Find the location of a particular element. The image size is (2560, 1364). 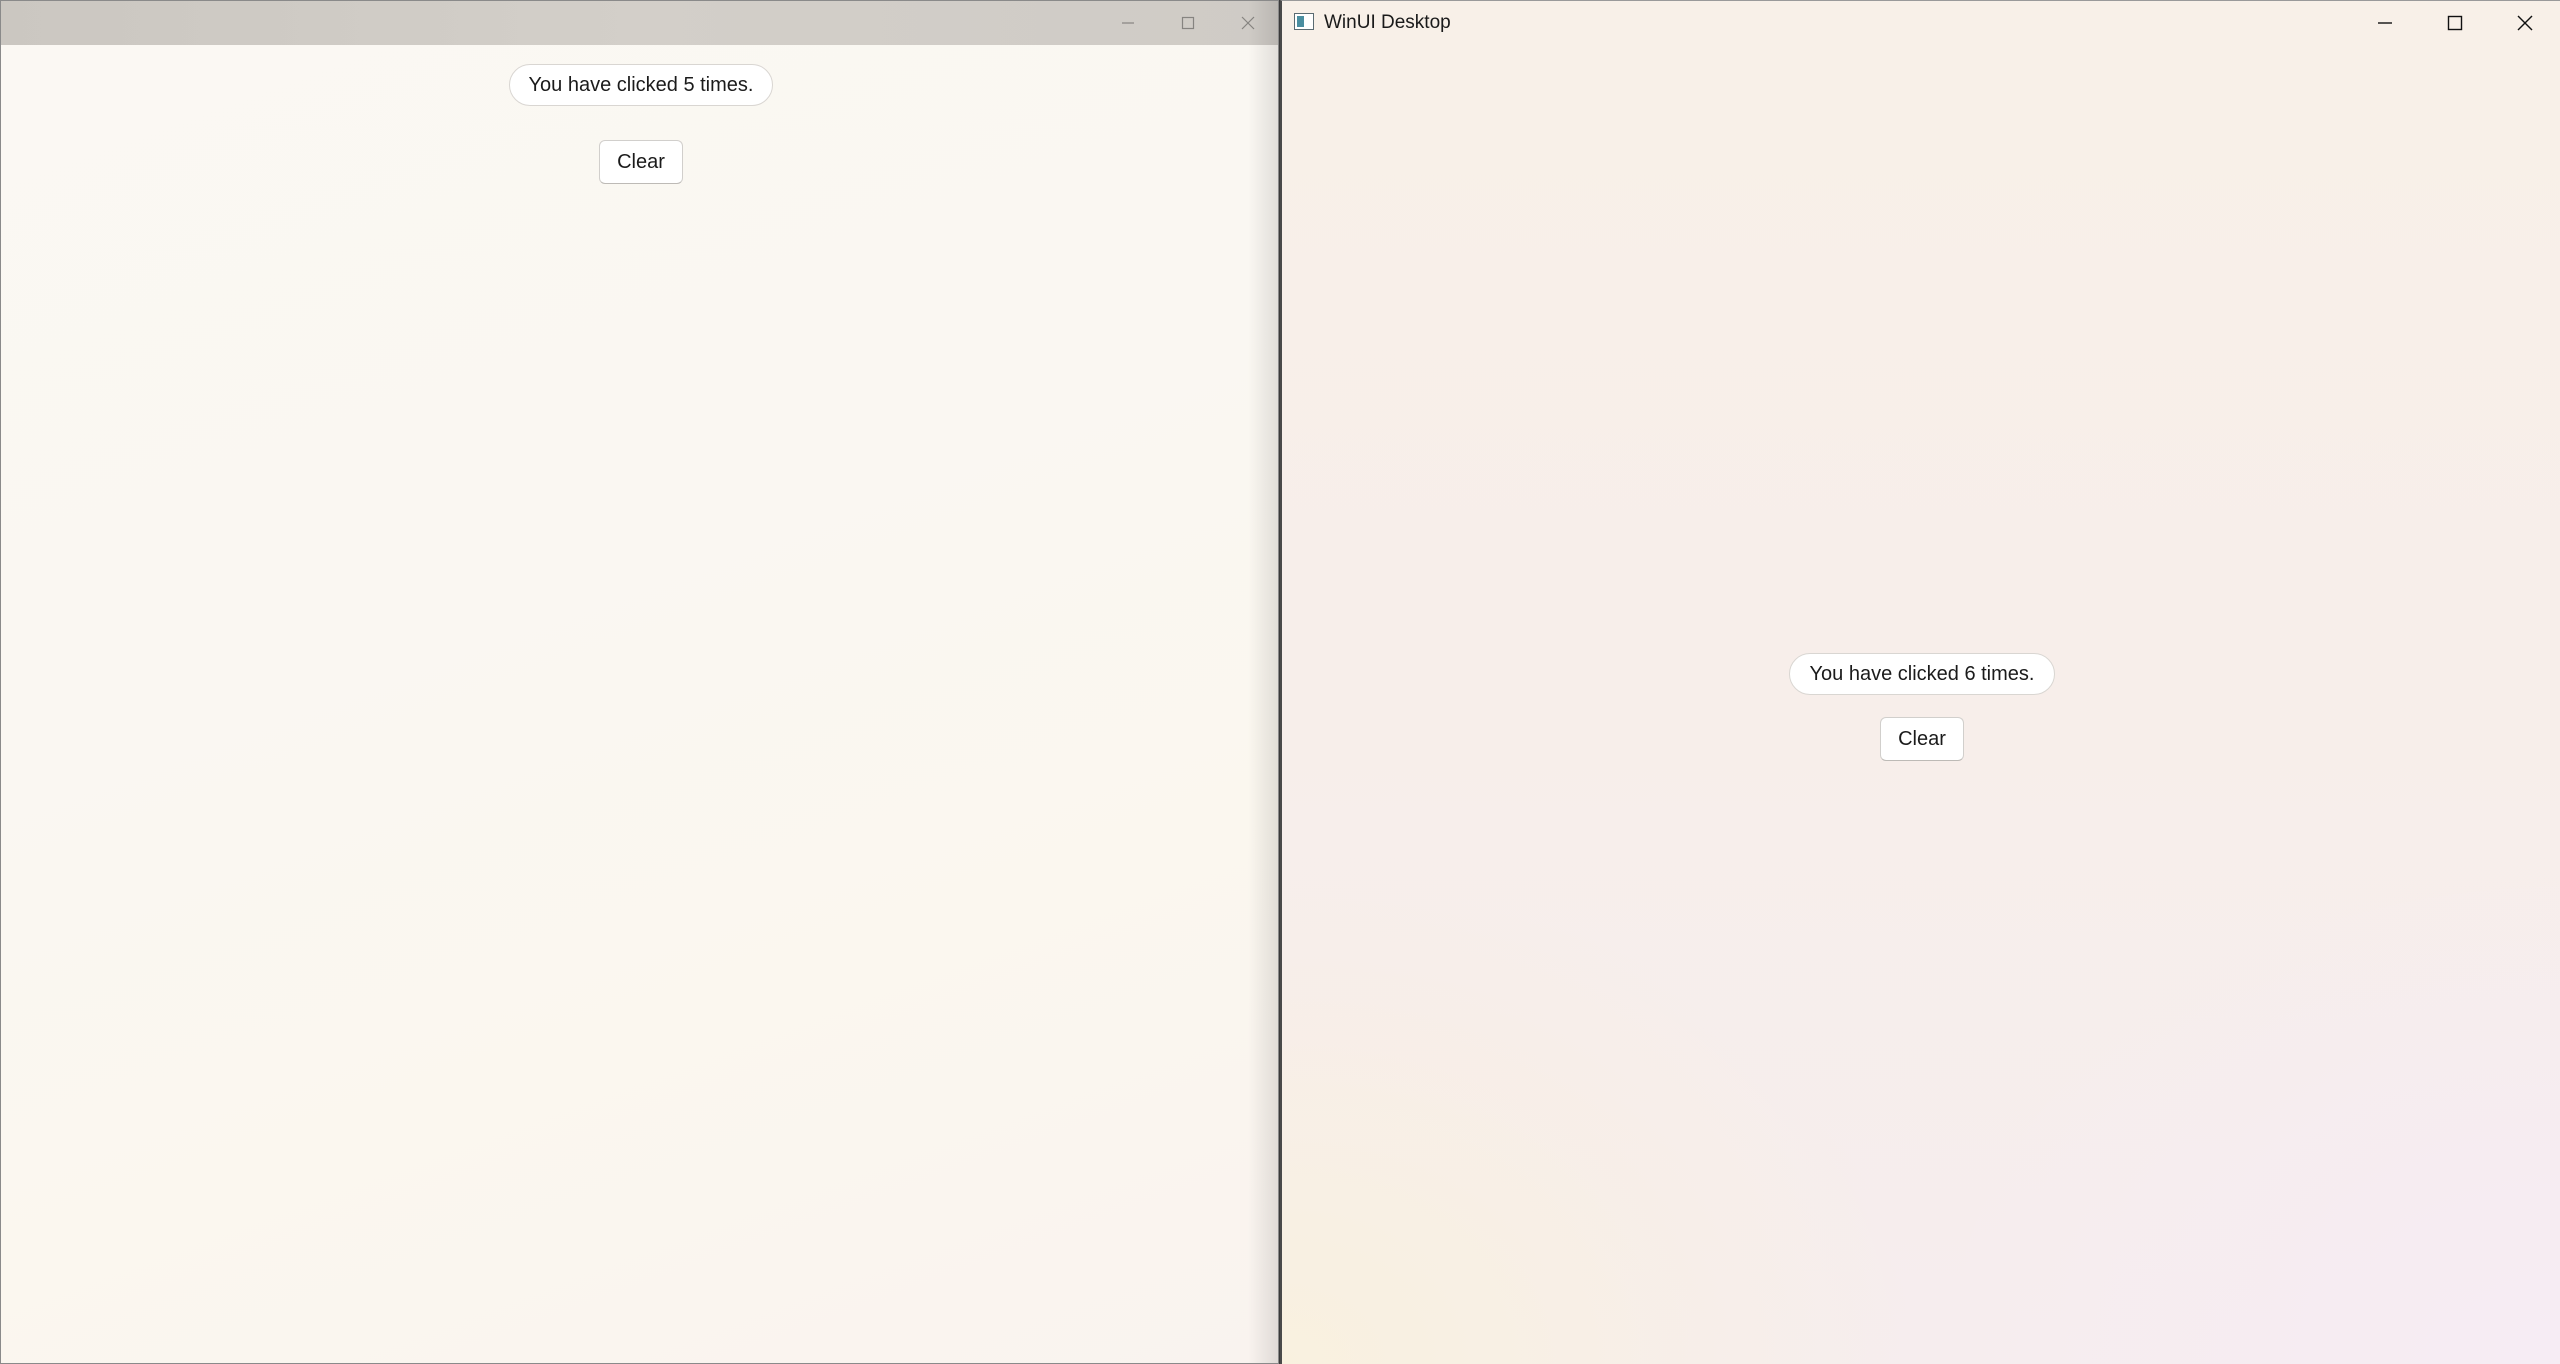

left-titlebar is located at coordinates (639, 23).